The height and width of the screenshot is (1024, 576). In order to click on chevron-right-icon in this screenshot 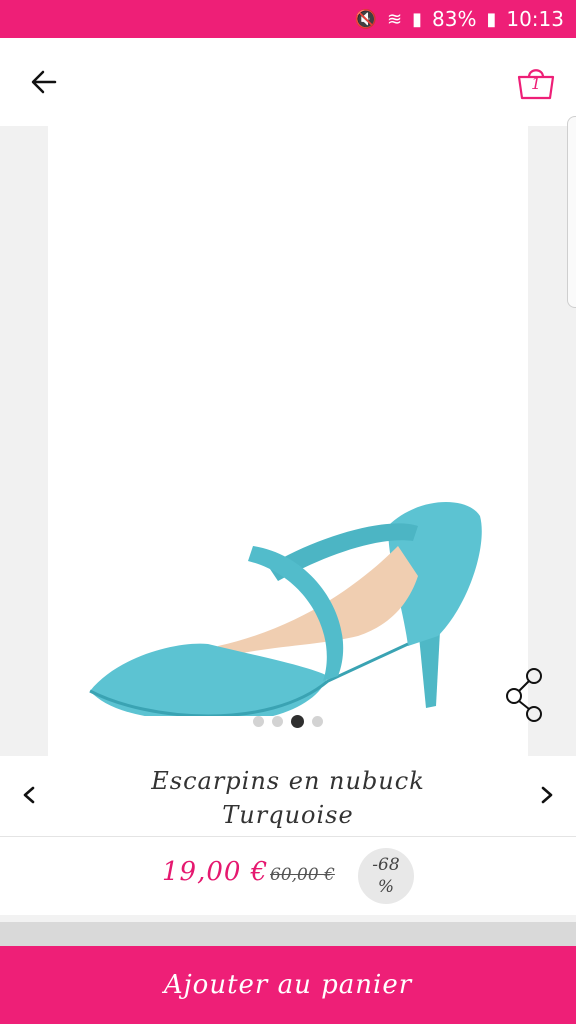, I will do `click(547, 795)`.